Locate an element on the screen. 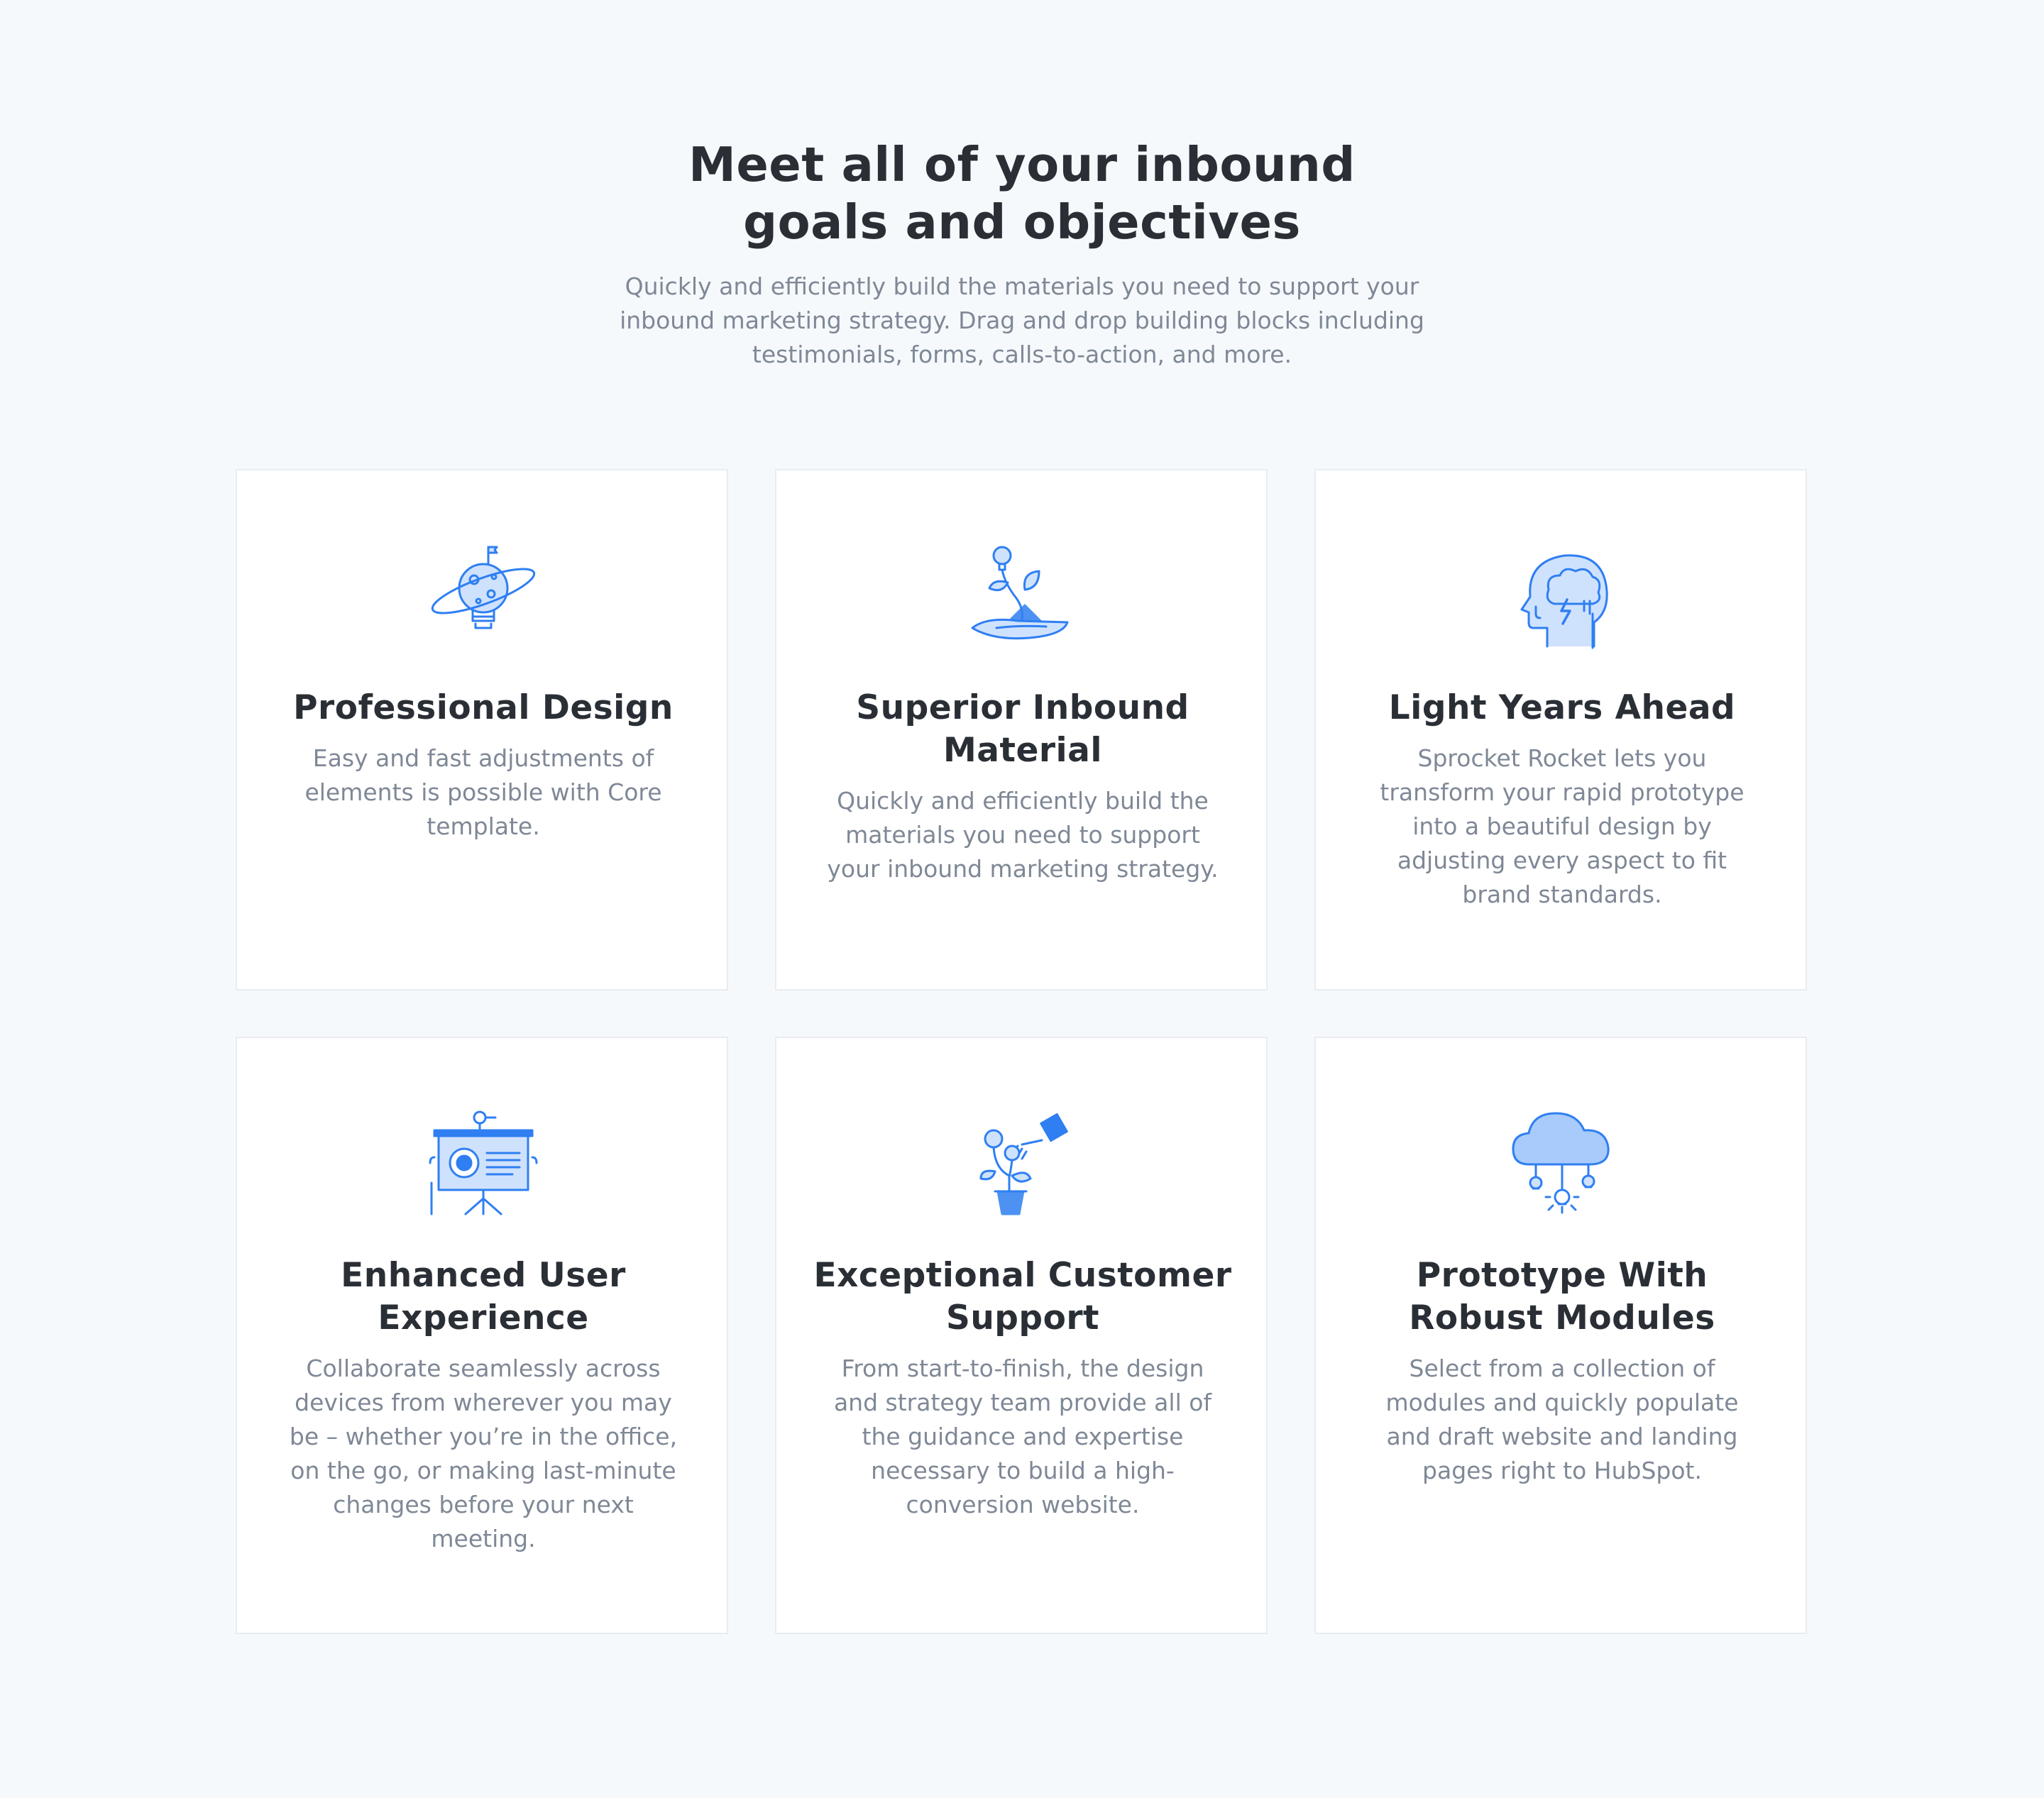  card-title: Exceptional Customer Support is located at coordinates (1022, 1297).